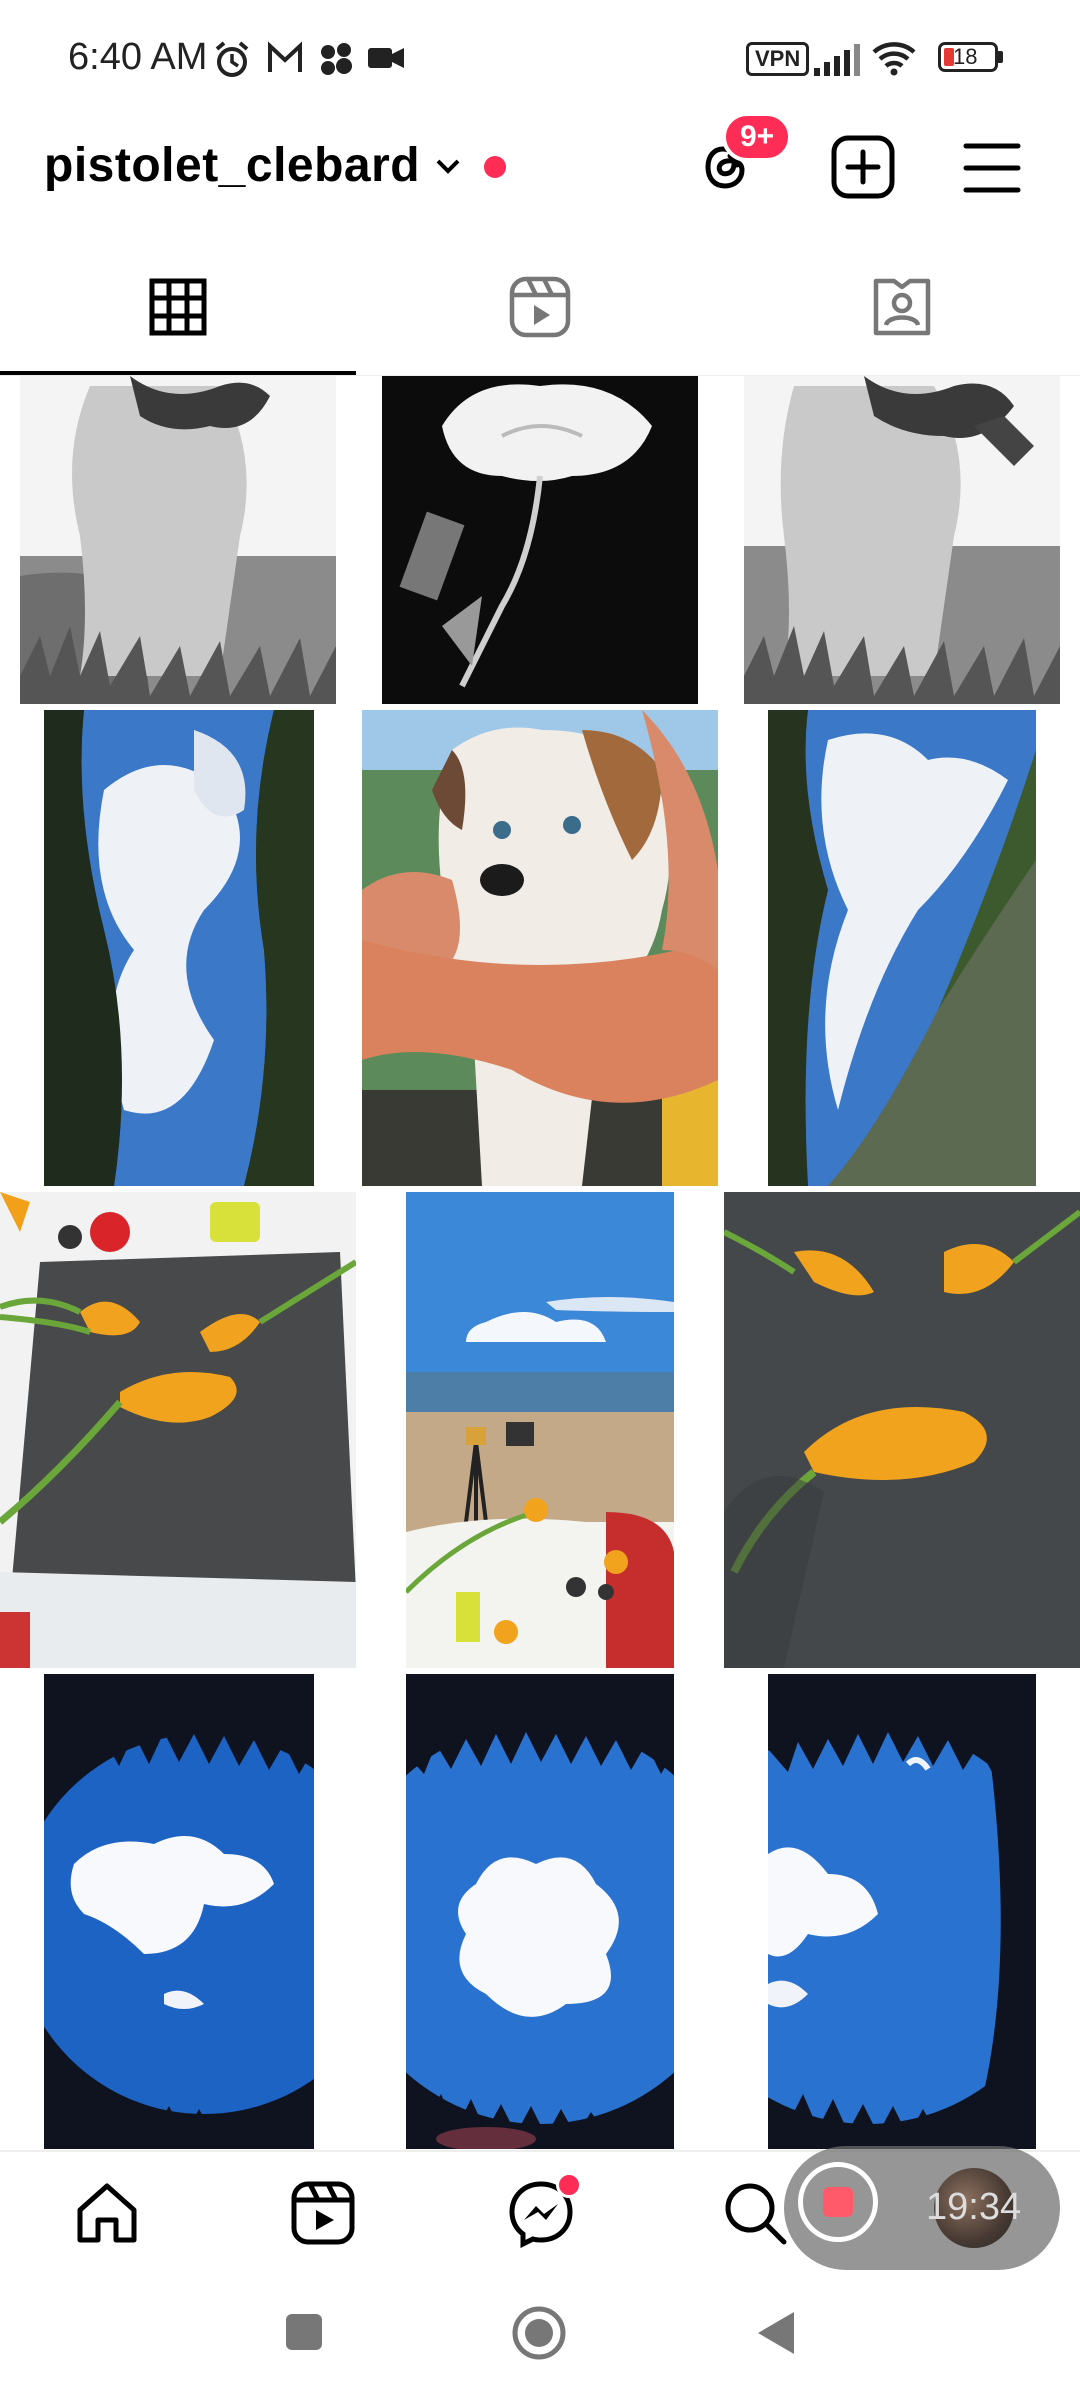  I want to click on community-icon, so click(336, 59).